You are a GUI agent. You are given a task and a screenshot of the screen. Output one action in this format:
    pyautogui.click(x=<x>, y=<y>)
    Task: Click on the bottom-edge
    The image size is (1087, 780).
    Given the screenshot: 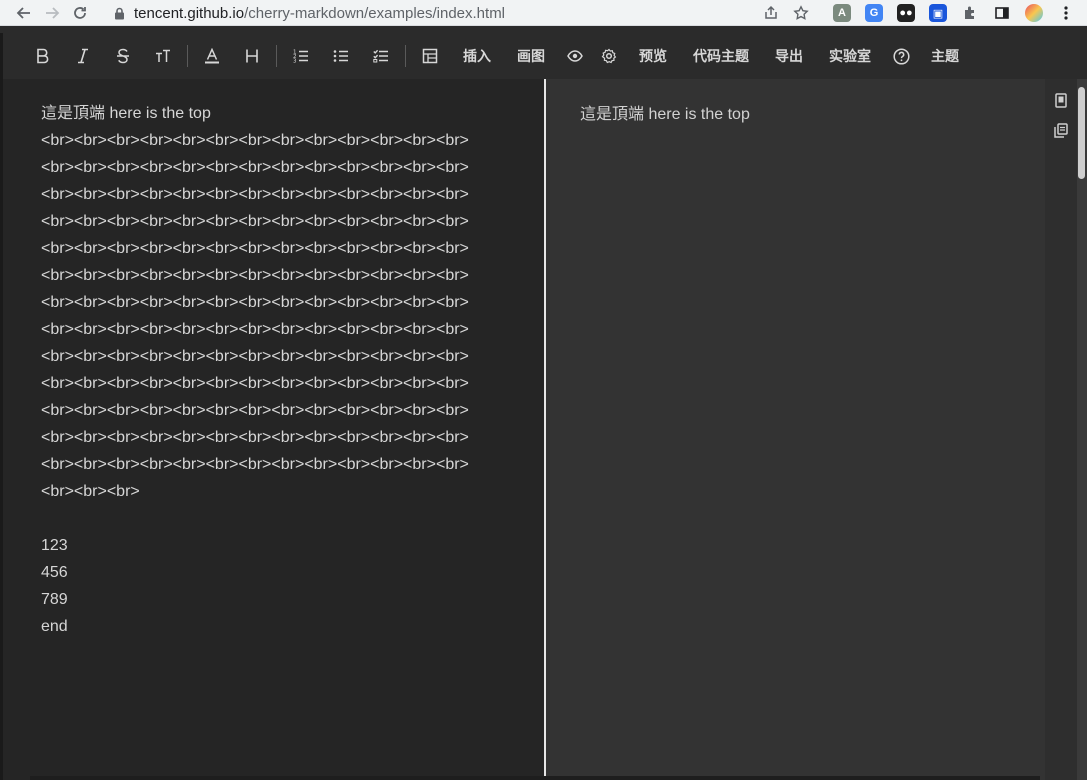 What is the action you would take?
    pyautogui.click(x=535, y=778)
    